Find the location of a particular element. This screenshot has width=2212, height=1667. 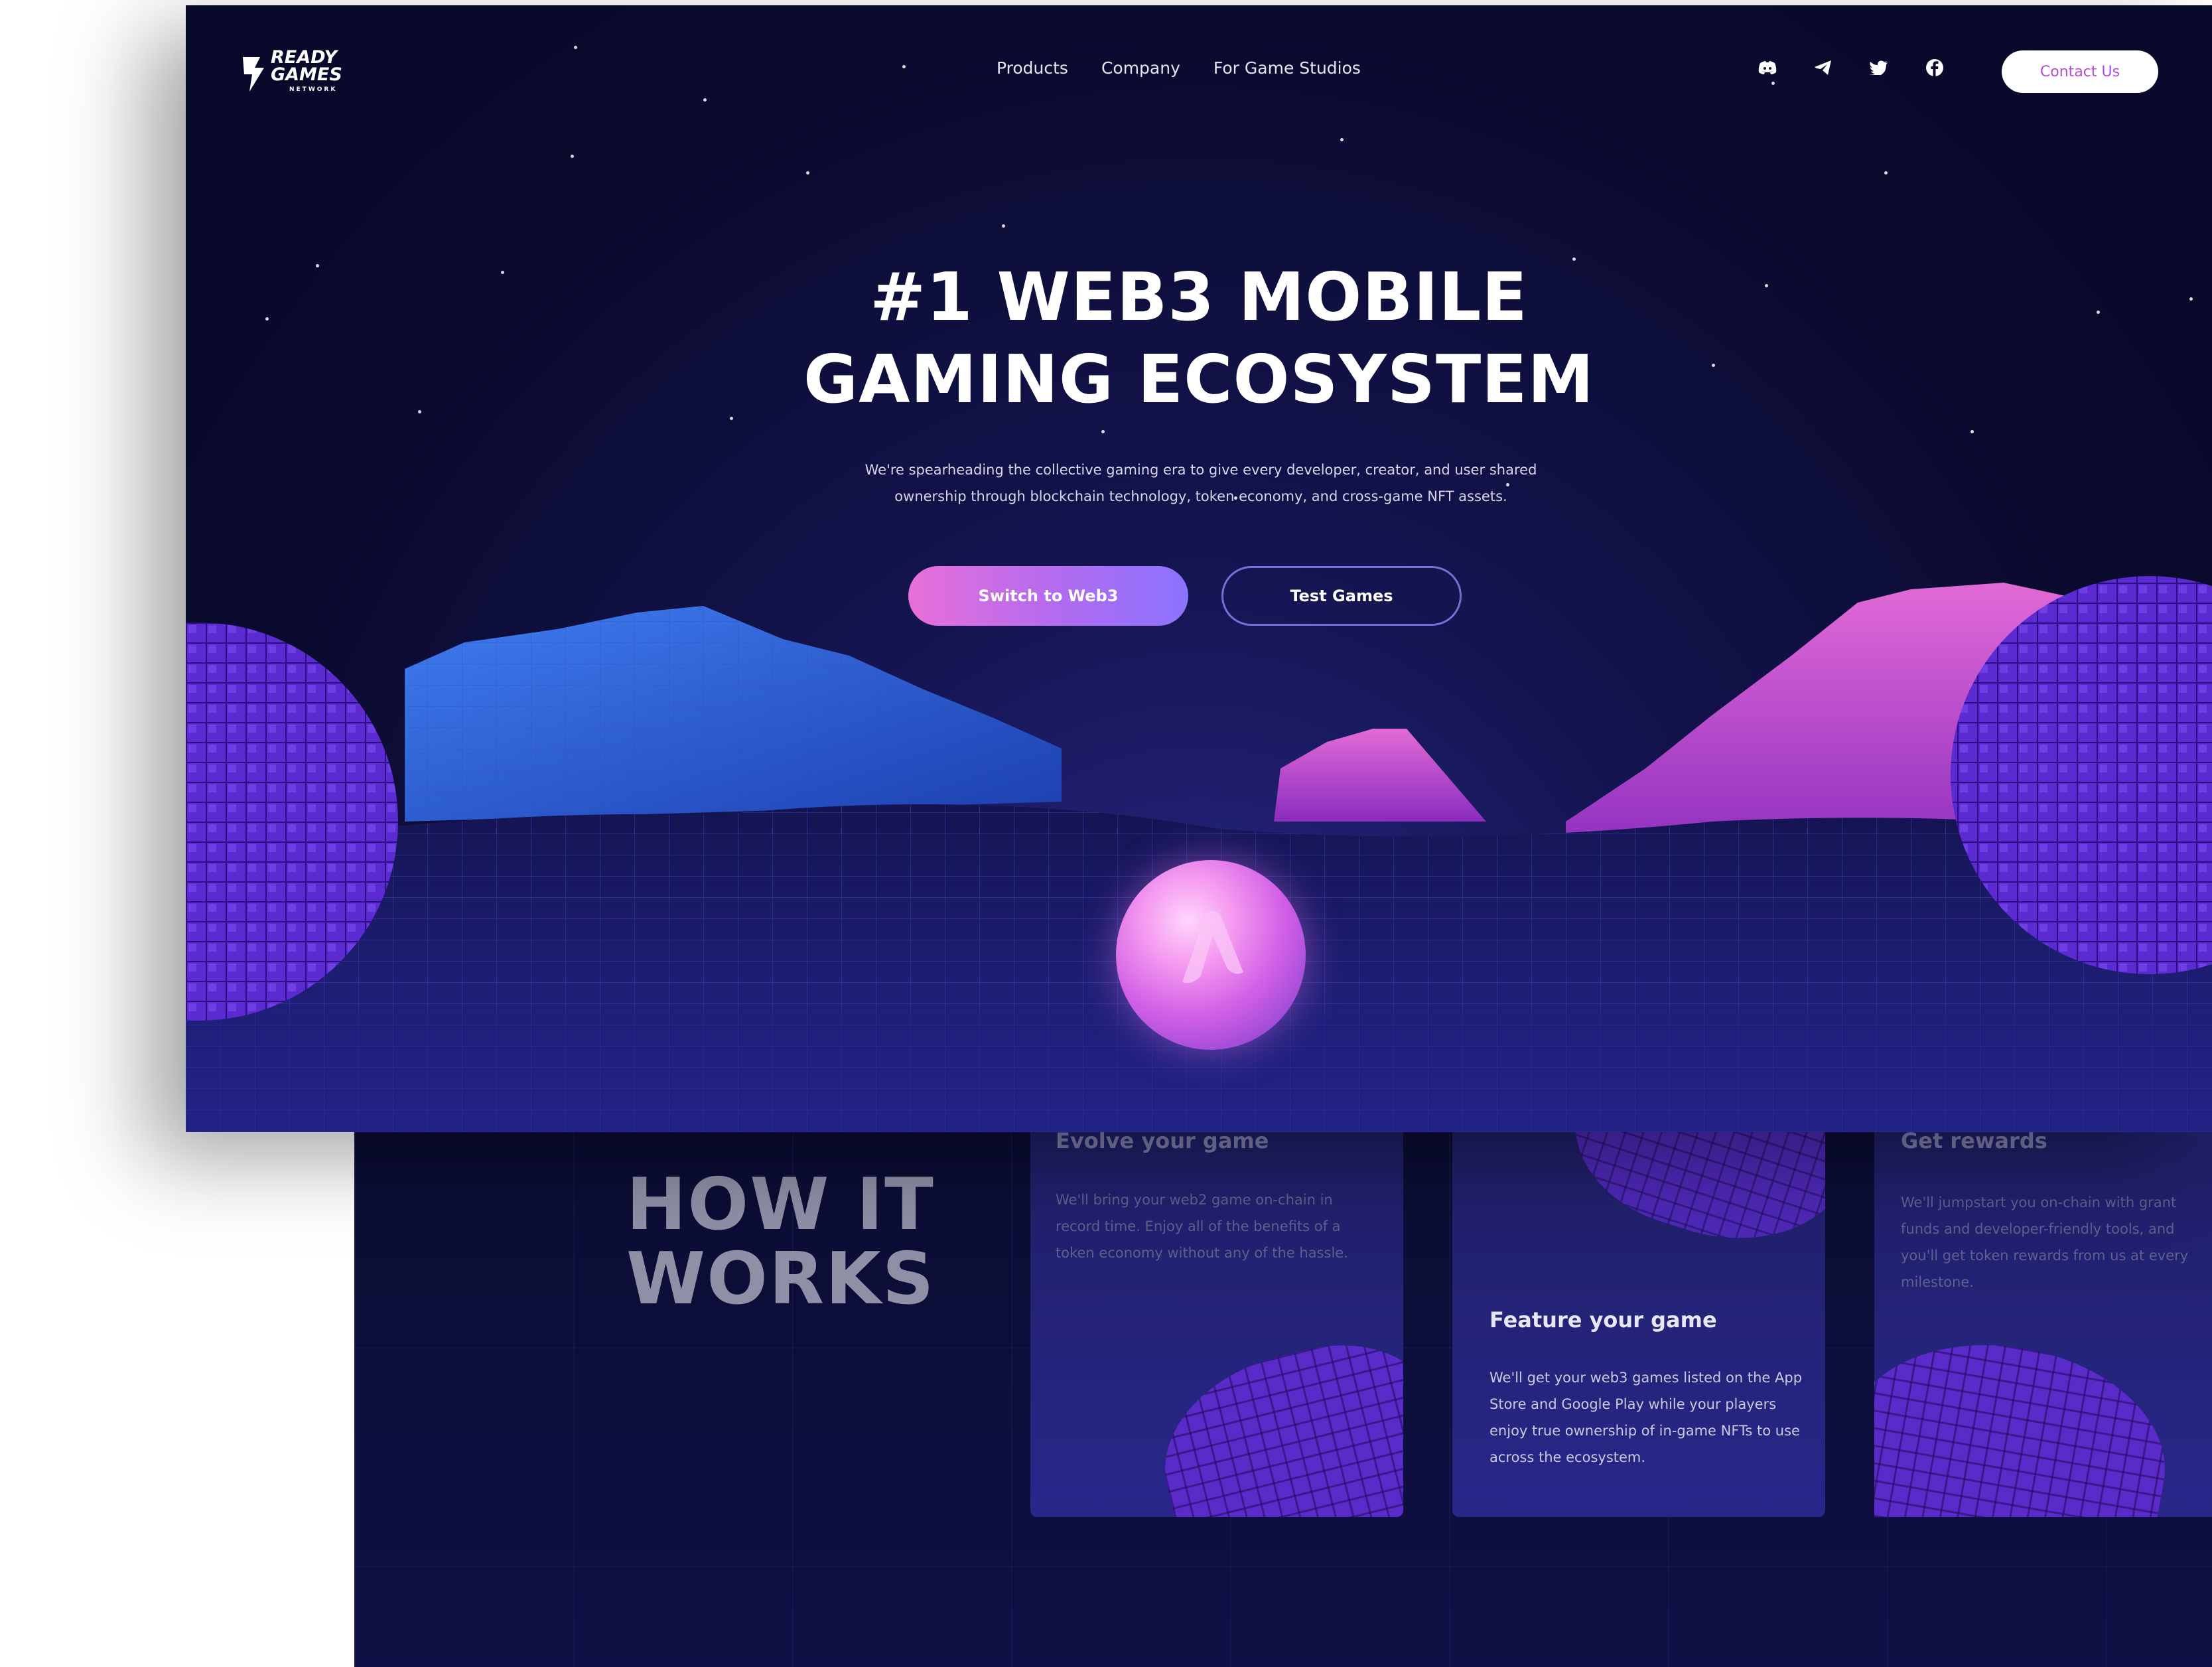

social-links is located at coordinates (1851, 67).